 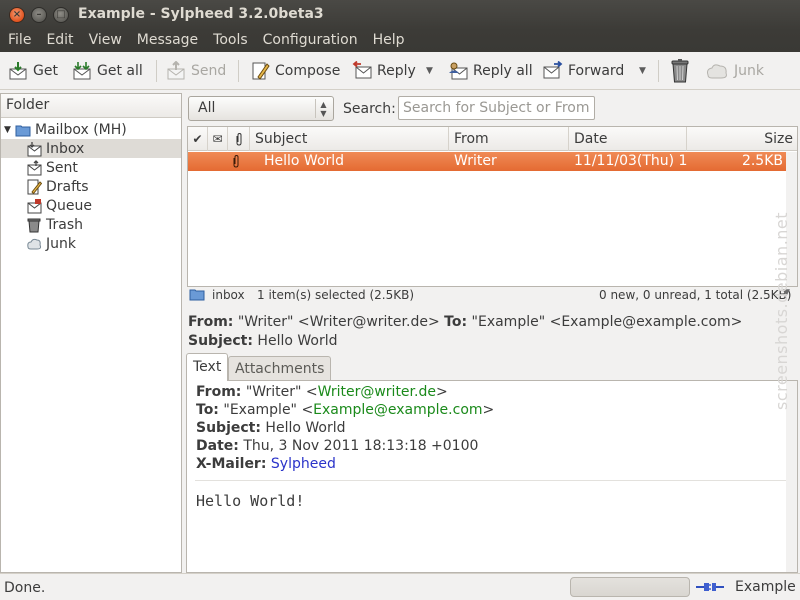 I want to click on folder-label: Inbox, so click(x=65, y=148).